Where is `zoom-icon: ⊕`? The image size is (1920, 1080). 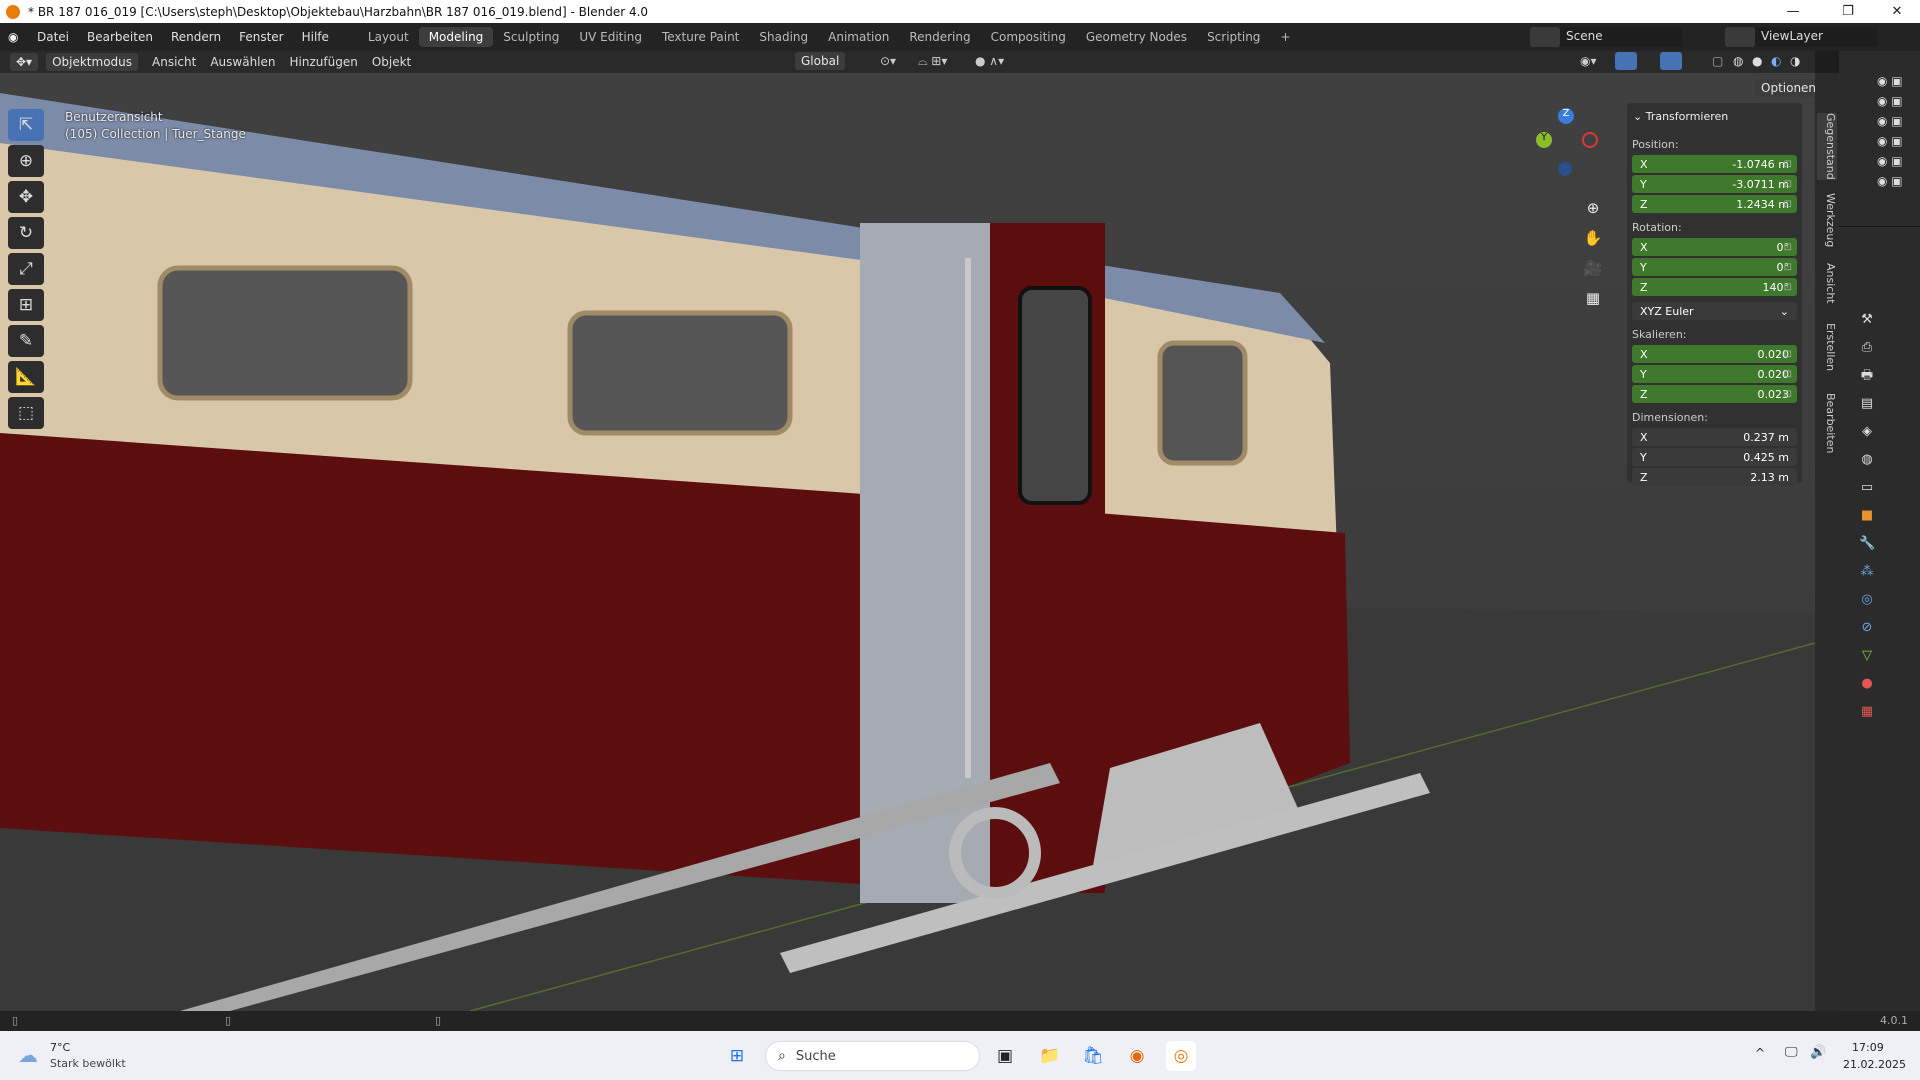 zoom-icon: ⊕ is located at coordinates (1593, 208).